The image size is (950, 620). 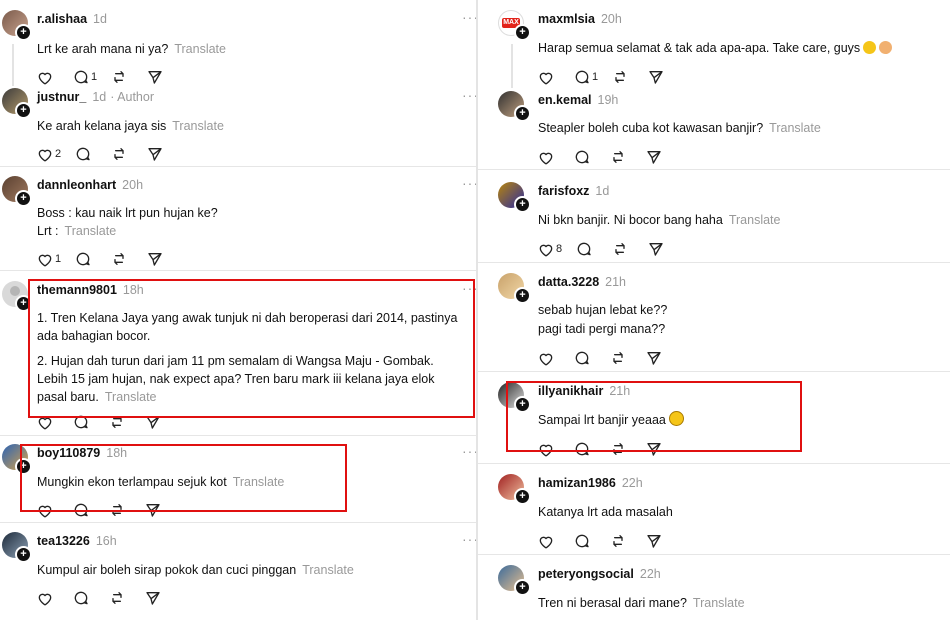 I want to click on comment-meta: farisfoxz 1d, so click(x=573, y=191).